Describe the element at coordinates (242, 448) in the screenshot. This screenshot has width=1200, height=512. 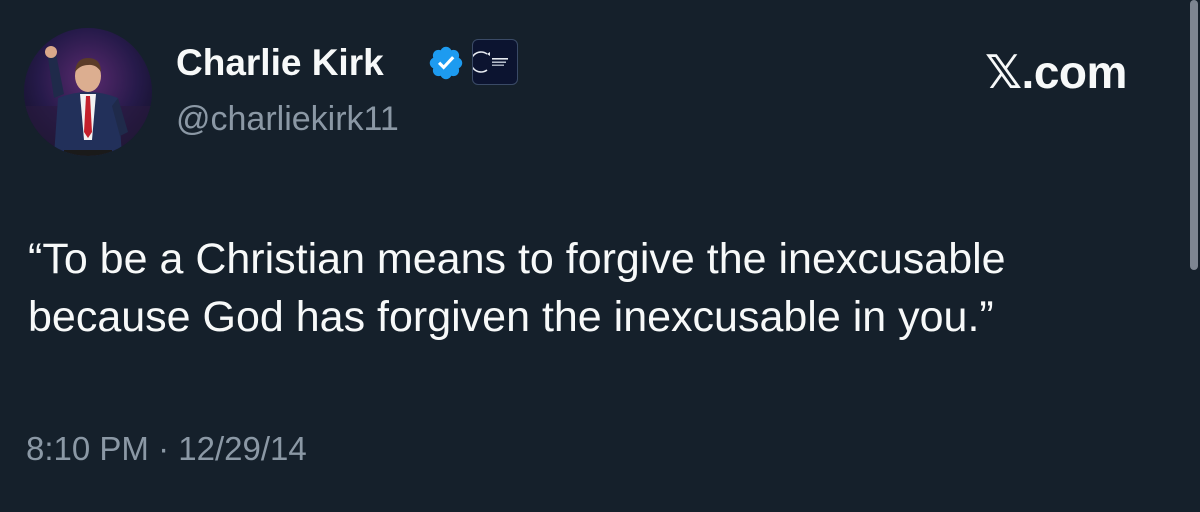
I see `tweet-date: 12/29/14` at that location.